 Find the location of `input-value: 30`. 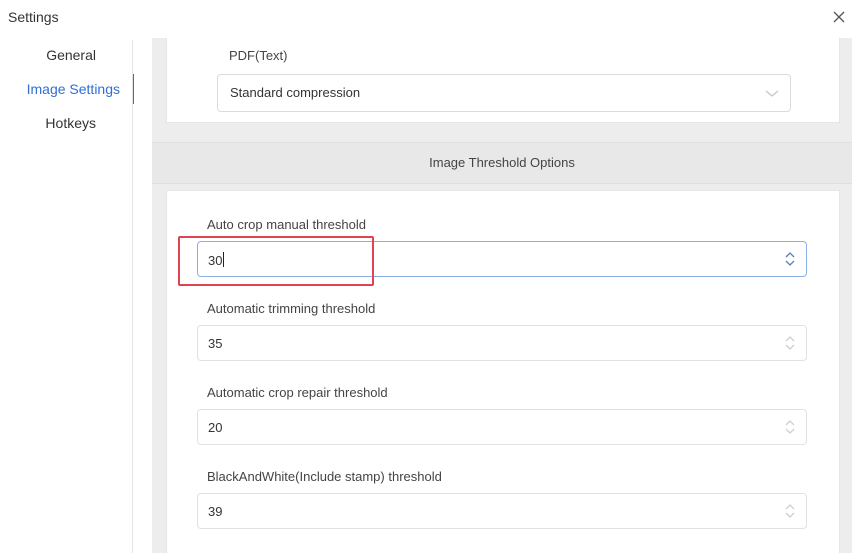

input-value: 30 is located at coordinates (216, 260).